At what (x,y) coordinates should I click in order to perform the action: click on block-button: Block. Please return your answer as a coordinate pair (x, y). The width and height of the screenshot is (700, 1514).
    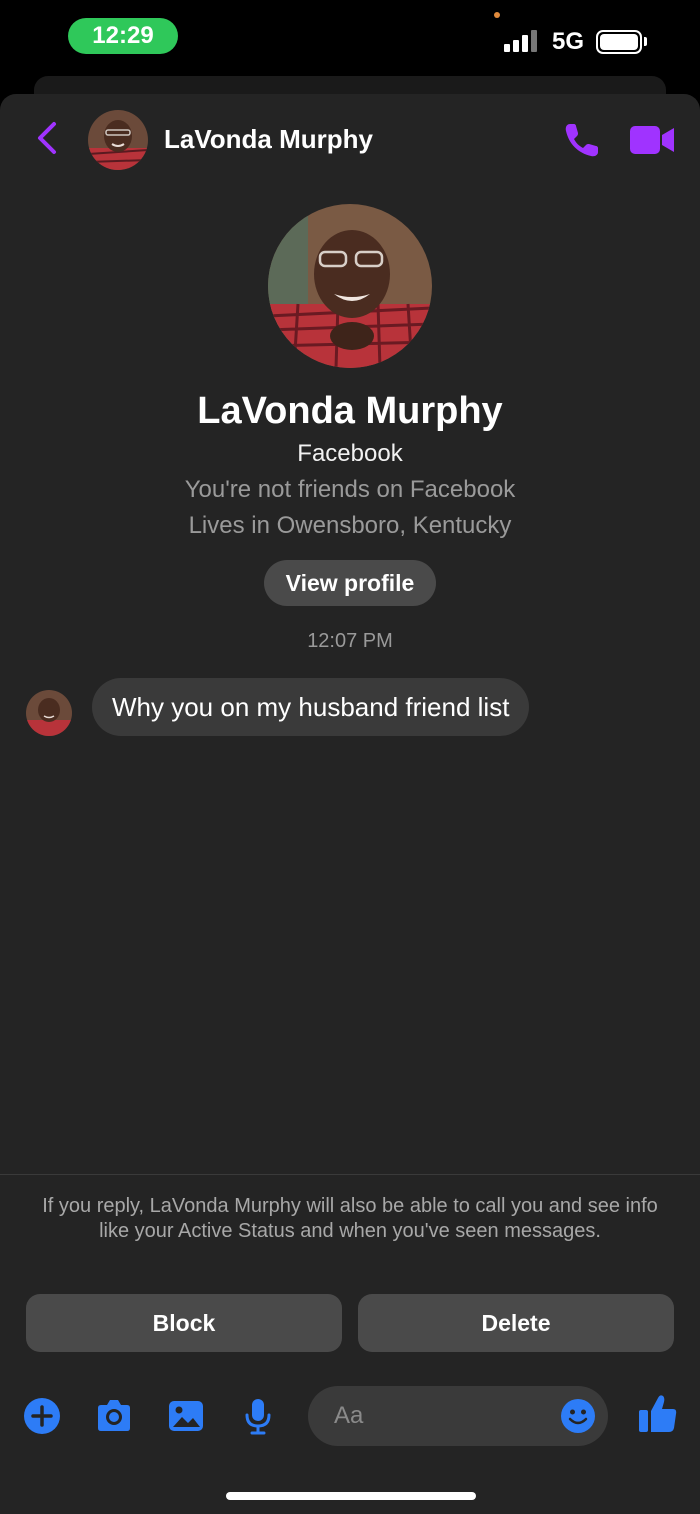
    Looking at the image, I should click on (184, 1323).